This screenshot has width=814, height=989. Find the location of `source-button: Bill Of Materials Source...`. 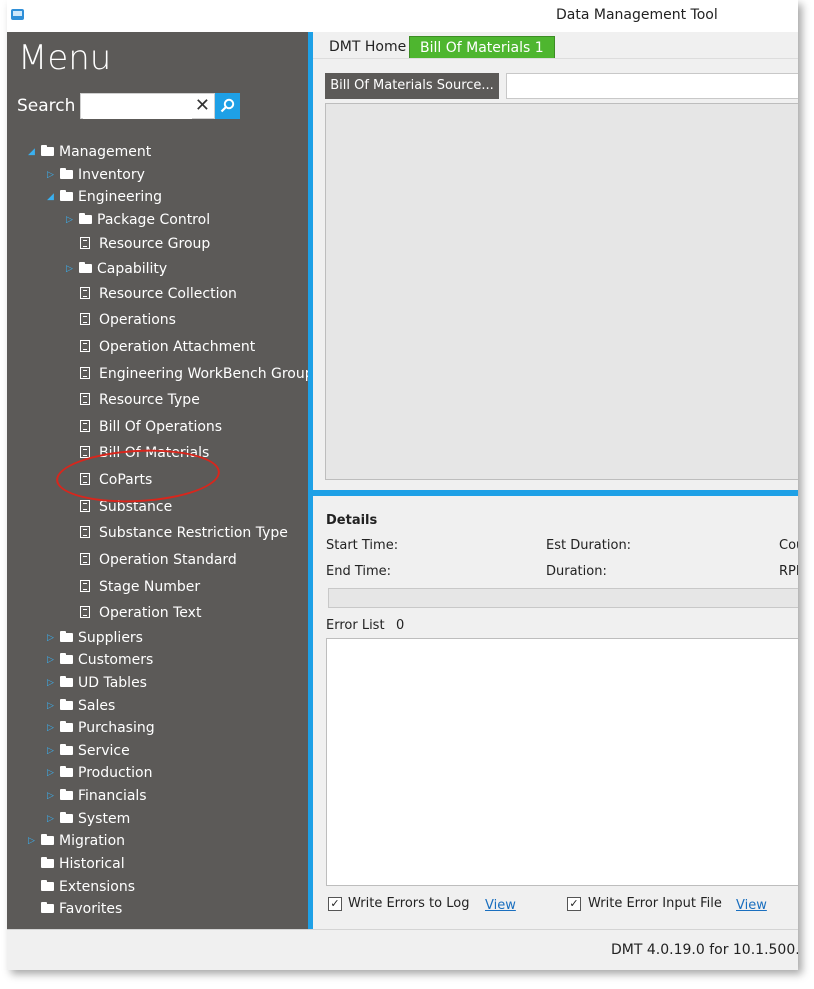

source-button: Bill Of Materials Source... is located at coordinates (412, 86).